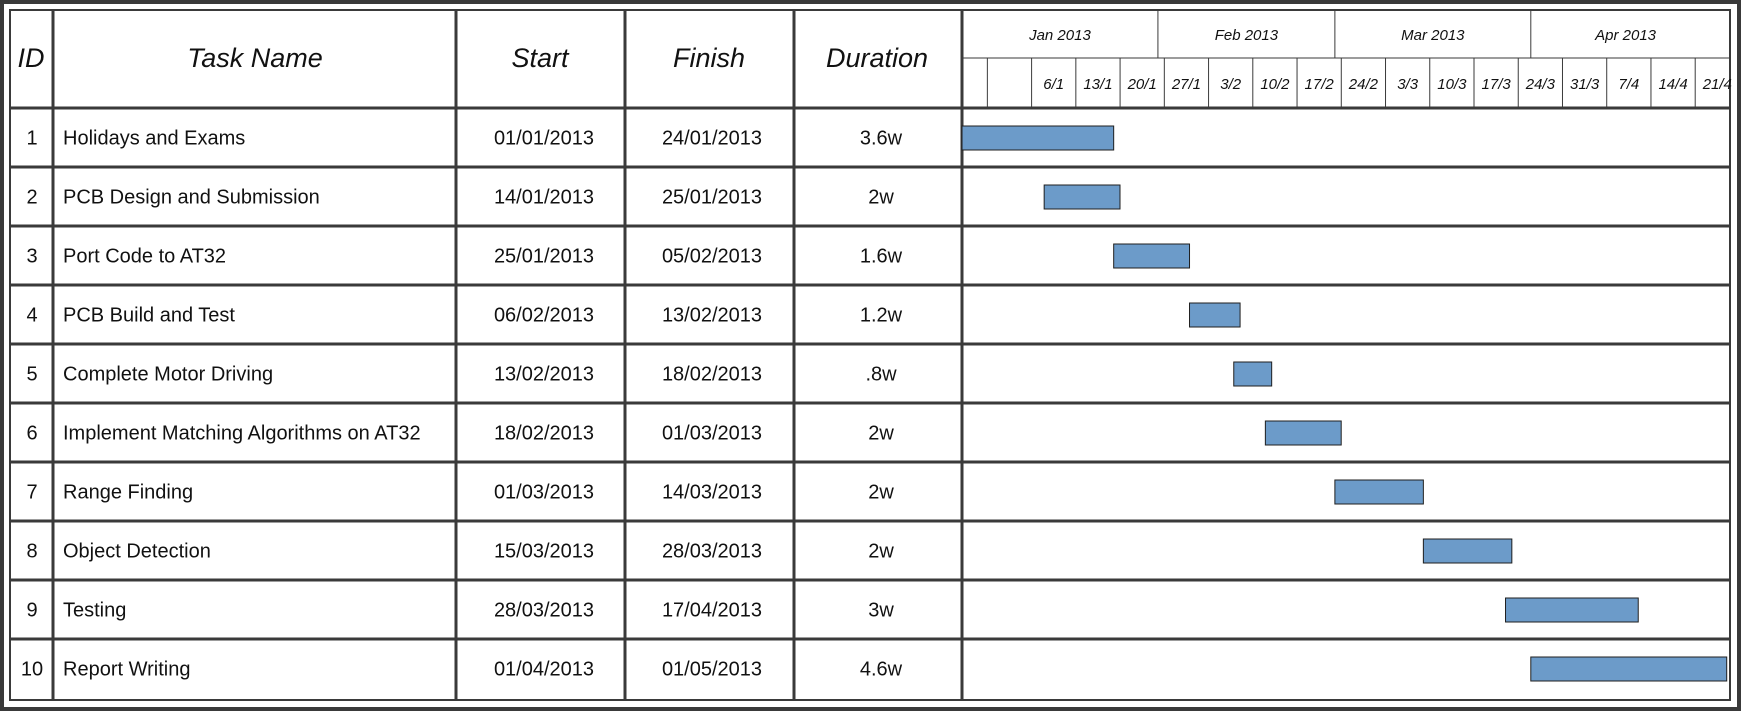 This screenshot has width=1741, height=711. Describe the element at coordinates (137, 552) in the screenshot. I see `row-task-name: Object Detection` at that location.